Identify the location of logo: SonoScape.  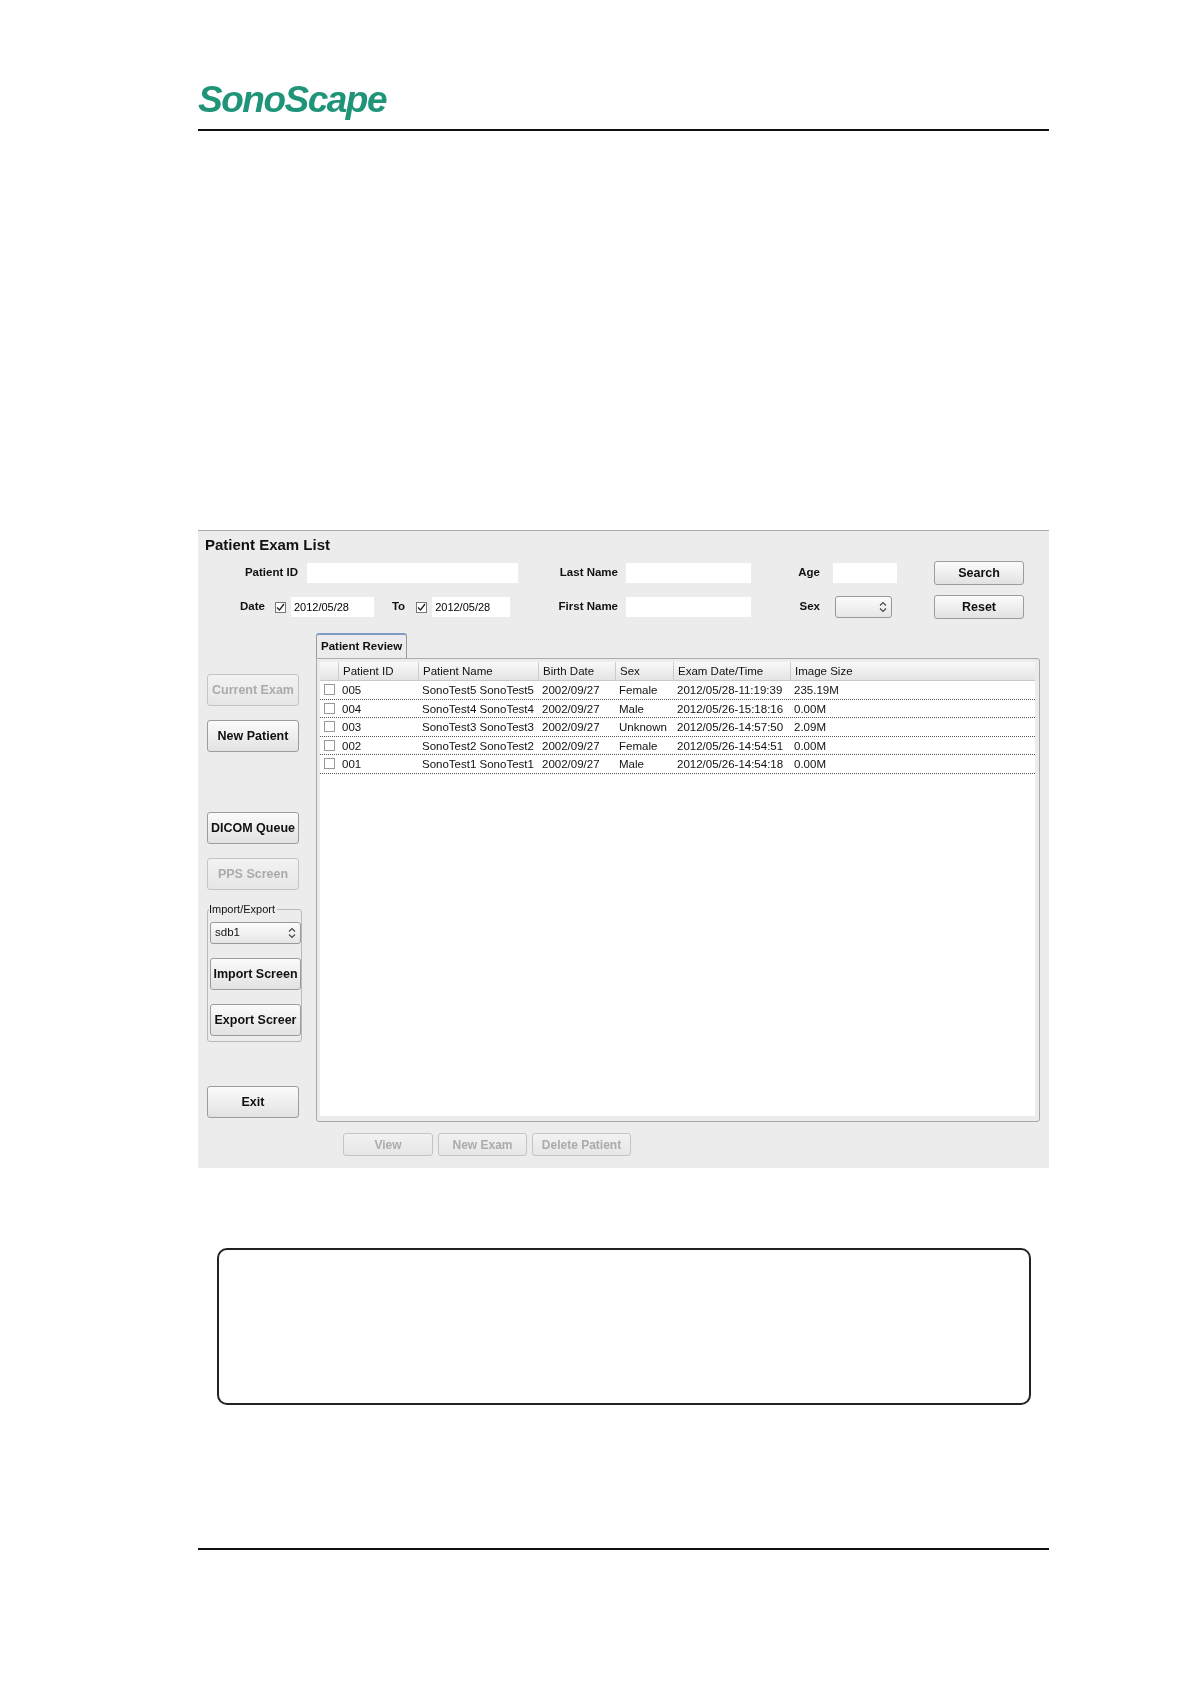
(292, 100).